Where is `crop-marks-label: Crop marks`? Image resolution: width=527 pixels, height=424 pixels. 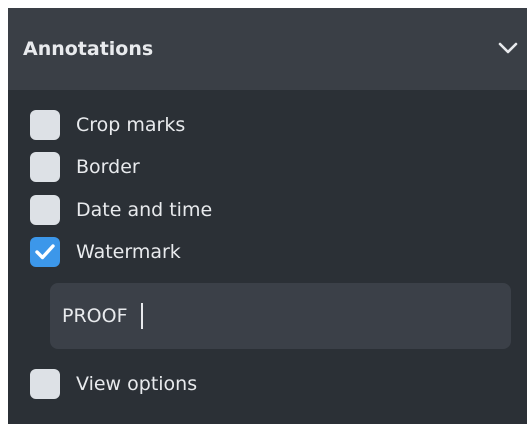 crop-marks-label: Crop marks is located at coordinates (131, 125).